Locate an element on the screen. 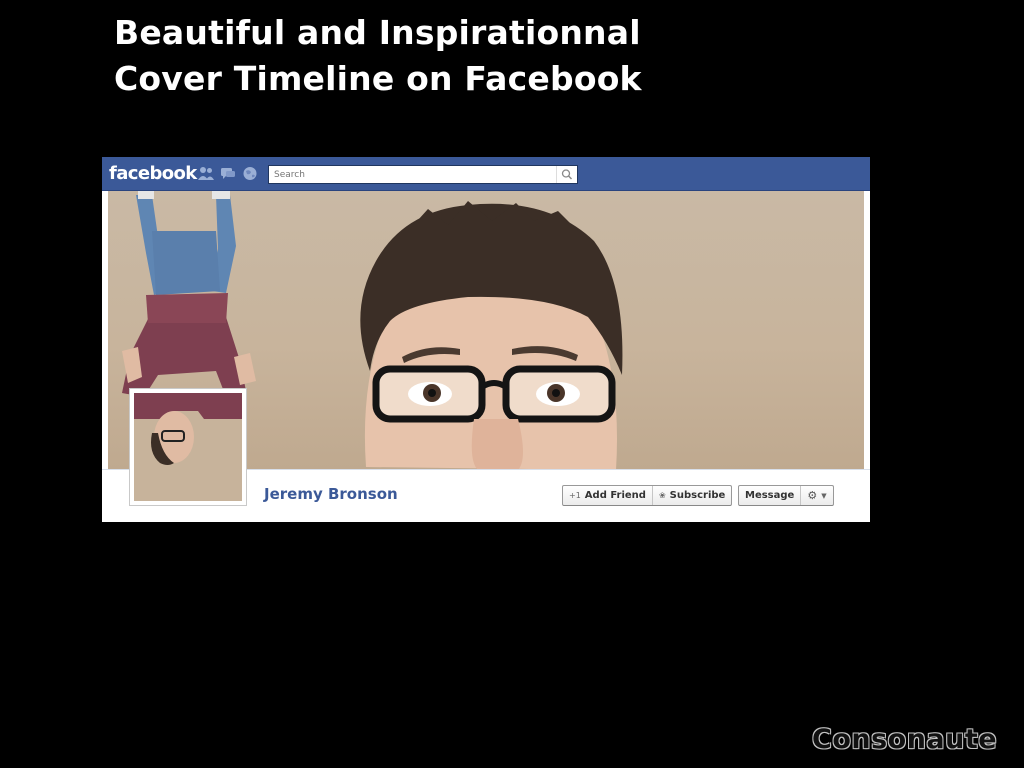 The image size is (1024, 768). profile-name: Jeremy Bronson is located at coordinates (331, 494).